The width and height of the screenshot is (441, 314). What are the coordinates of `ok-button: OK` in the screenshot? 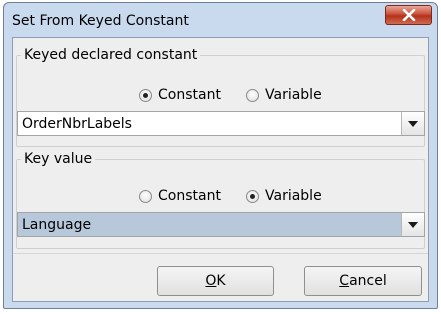 It's located at (215, 281).